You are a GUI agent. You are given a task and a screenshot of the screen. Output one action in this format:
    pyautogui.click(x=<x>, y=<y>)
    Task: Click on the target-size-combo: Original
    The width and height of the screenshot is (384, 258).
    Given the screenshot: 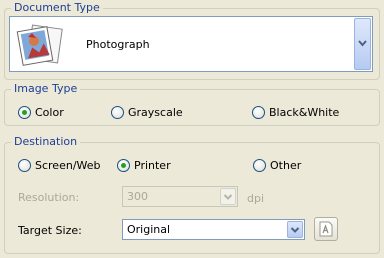 What is the action you would take?
    pyautogui.click(x=213, y=229)
    